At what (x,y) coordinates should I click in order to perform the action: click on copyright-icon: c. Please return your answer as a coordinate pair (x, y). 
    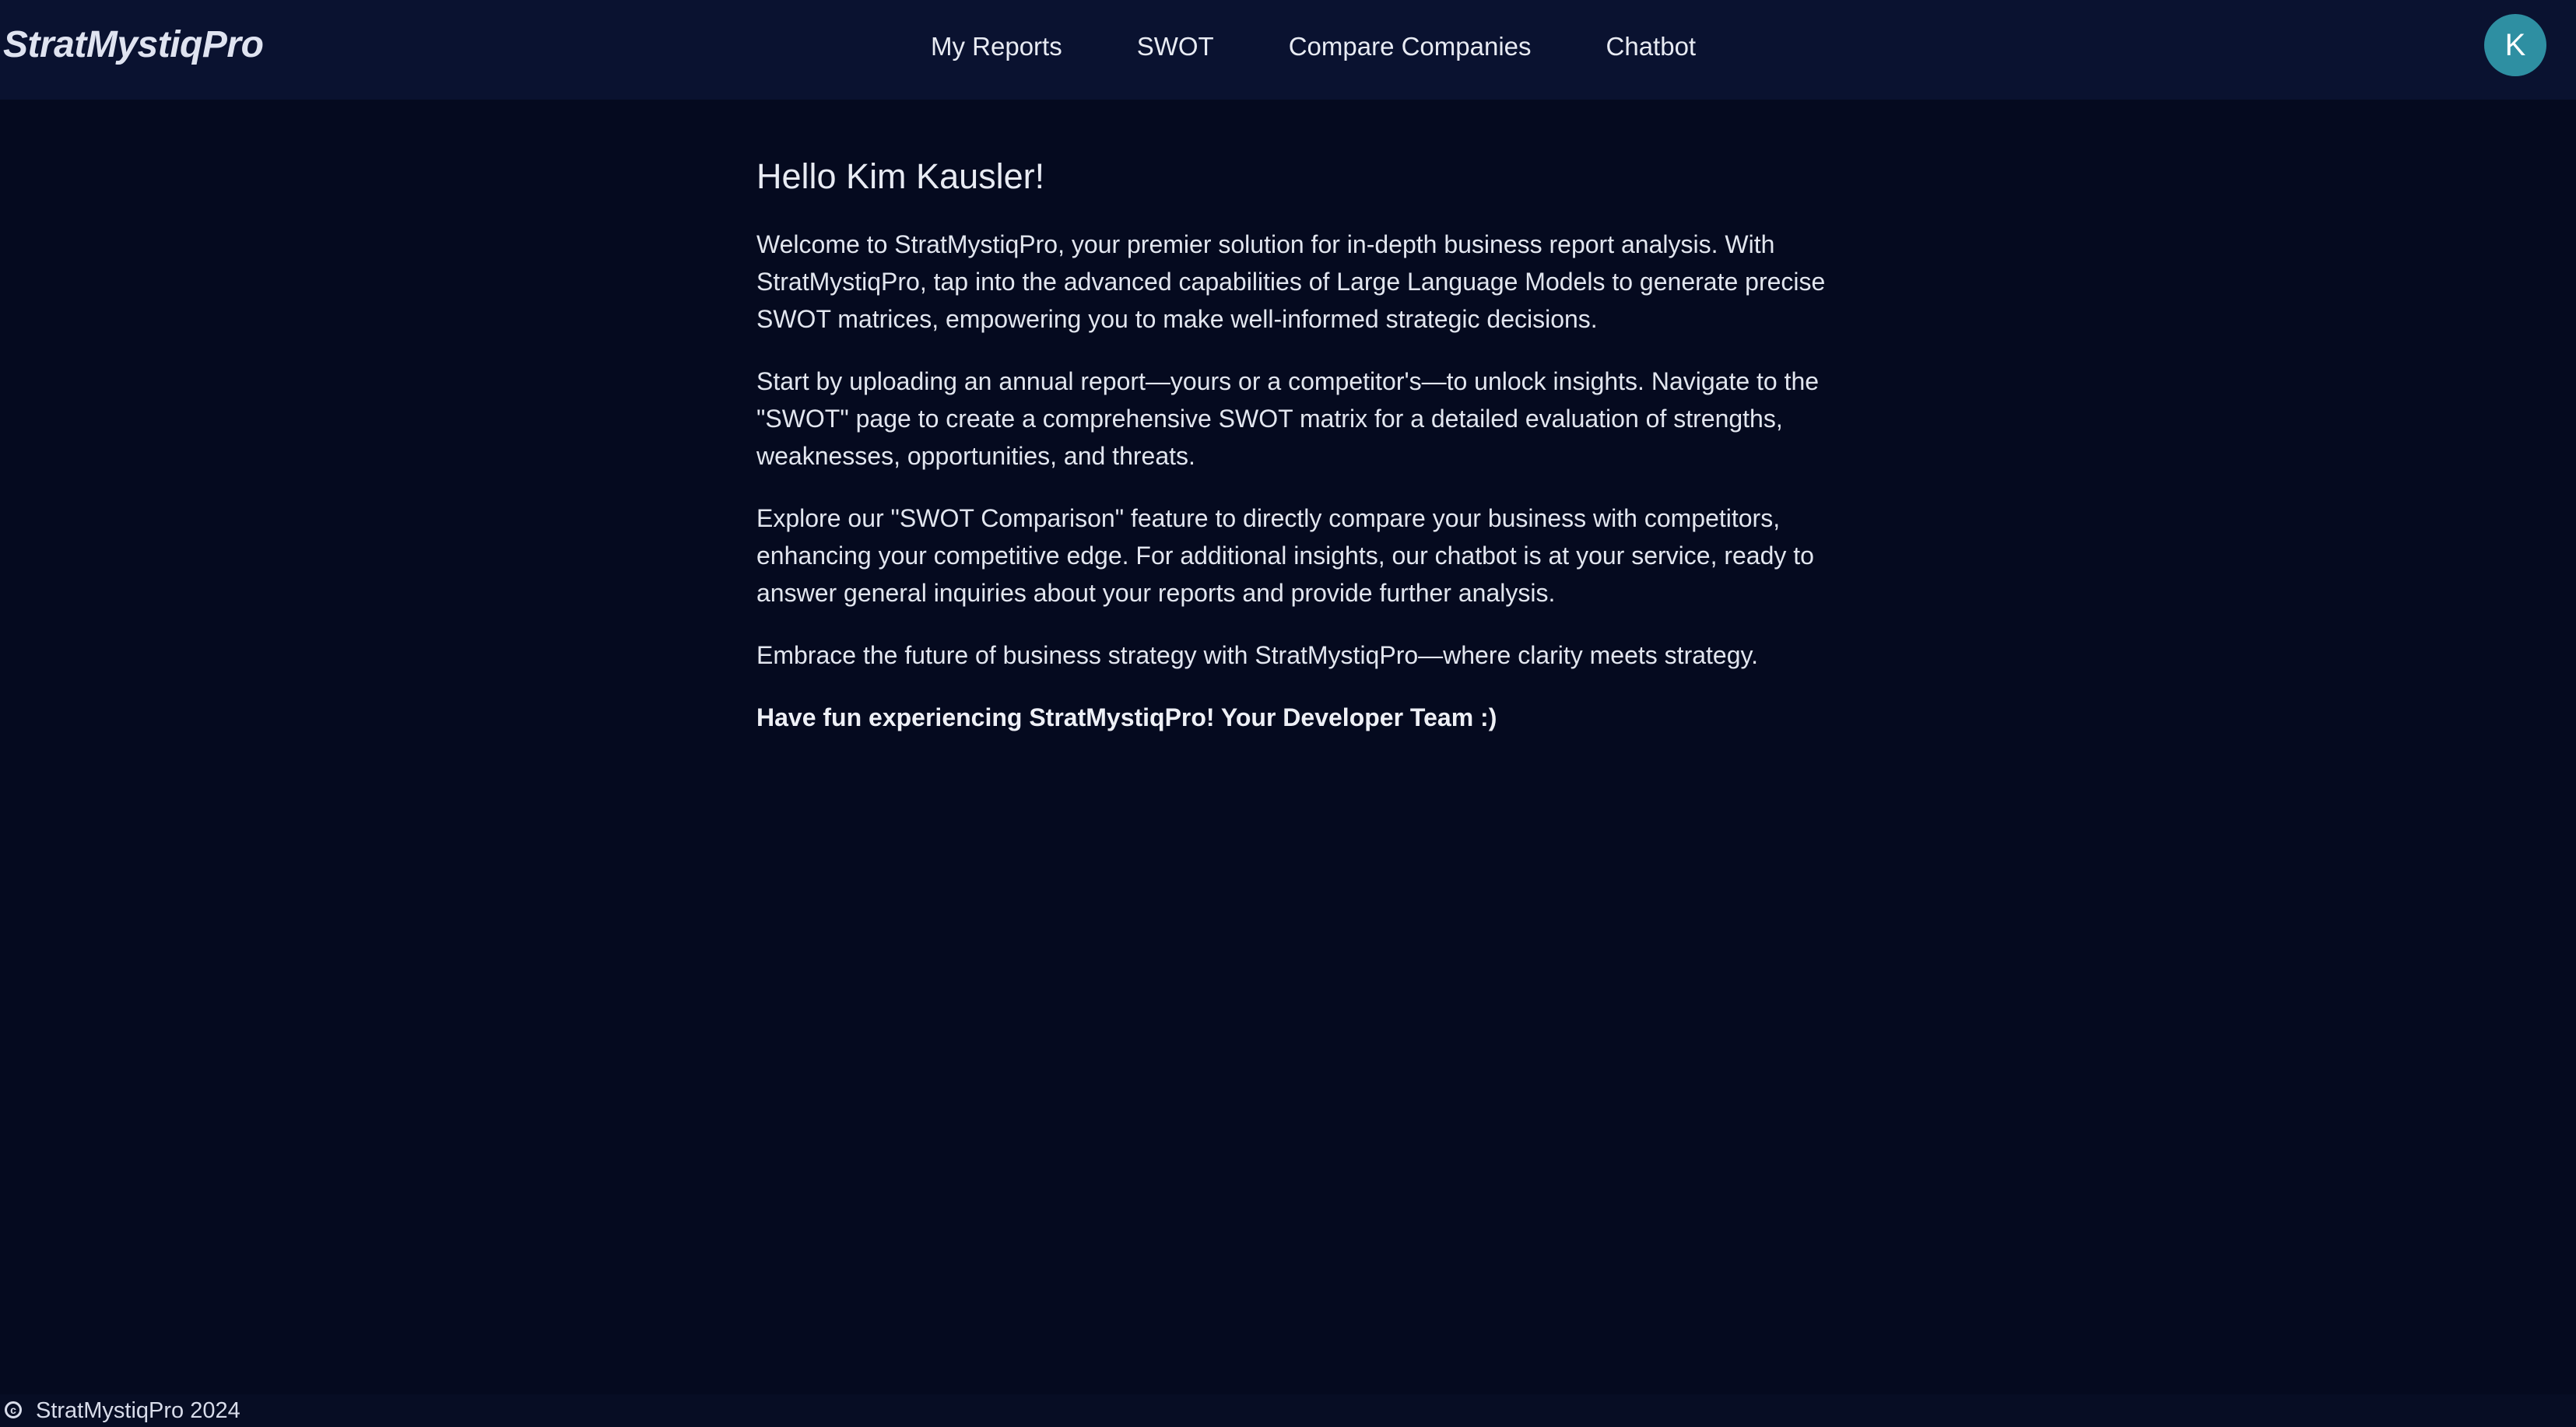
    Looking at the image, I should click on (14, 1409).